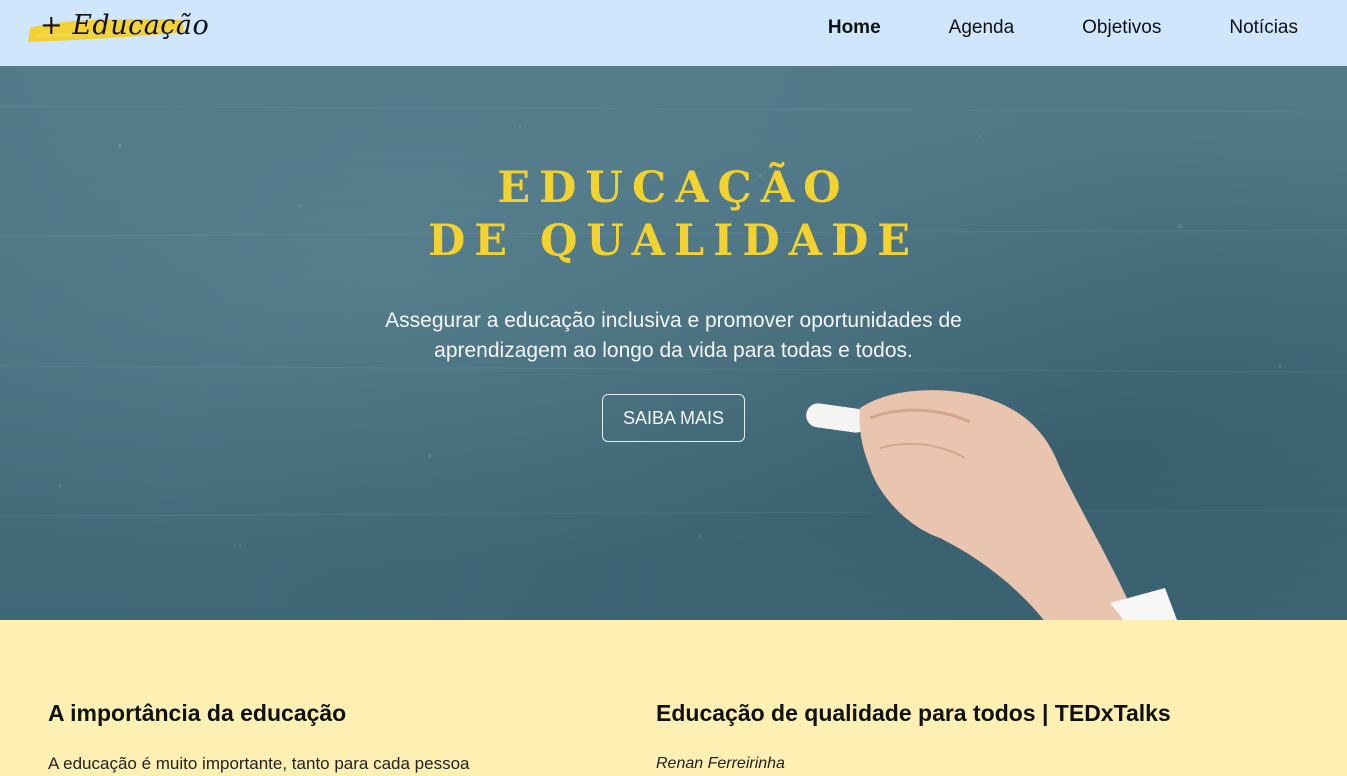  Describe the element at coordinates (1121, 28) in the screenshot. I see `nav-objetivos: Objetivos` at that location.